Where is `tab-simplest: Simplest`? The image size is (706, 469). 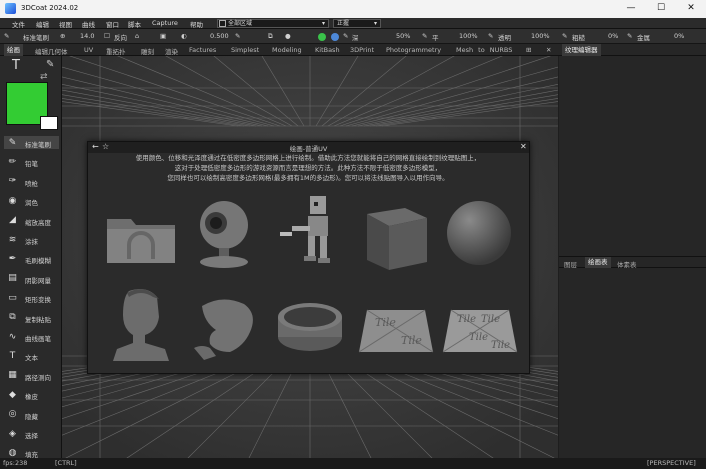
tab-simplest: Simplest is located at coordinates (245, 50).